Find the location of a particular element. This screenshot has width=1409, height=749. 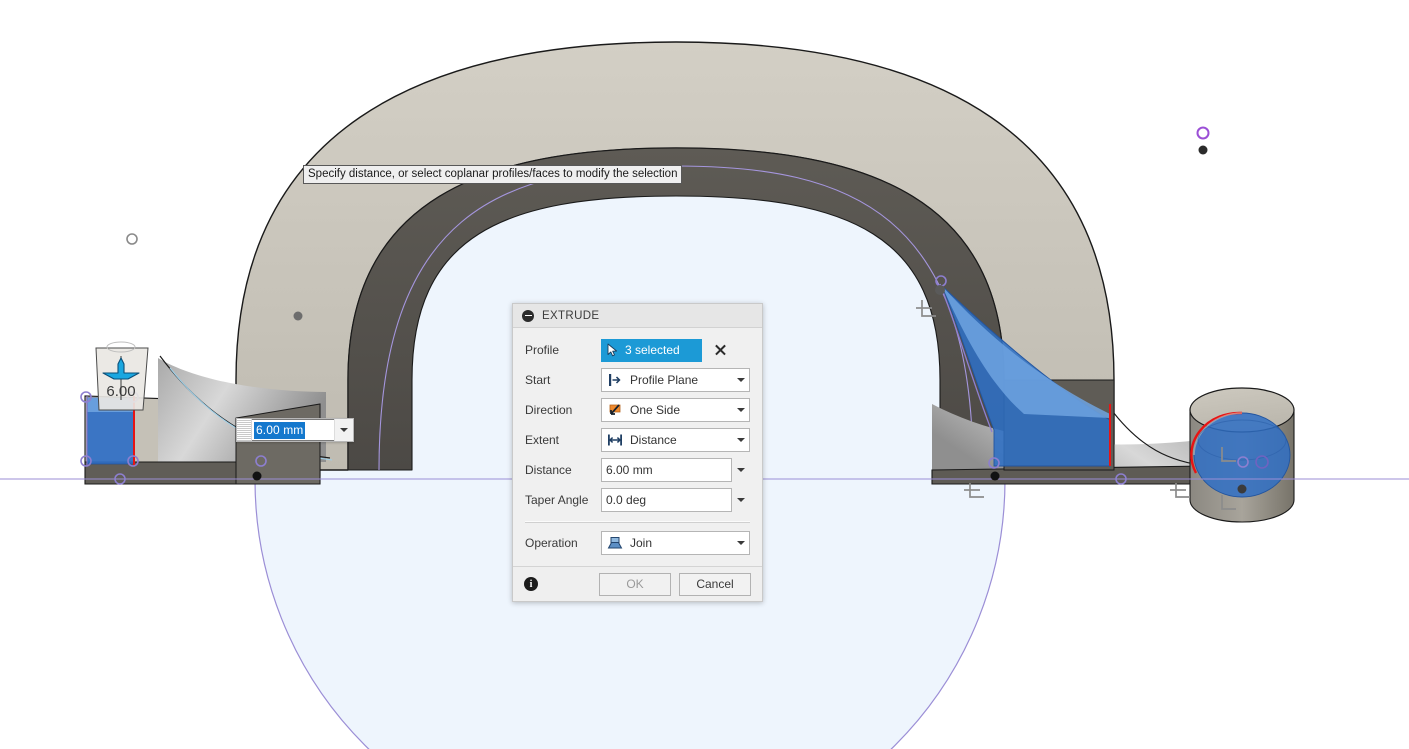

profile-label: Profile is located at coordinates (542, 350).